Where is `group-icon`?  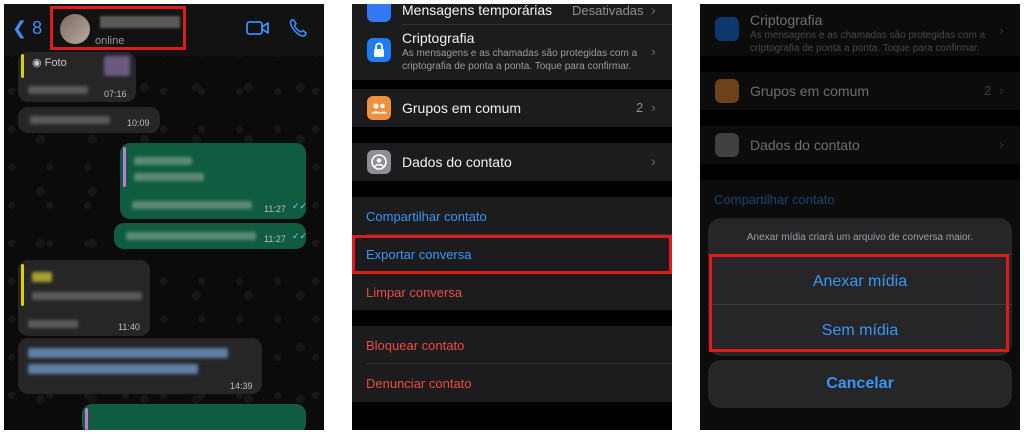
group-icon is located at coordinates (379, 108).